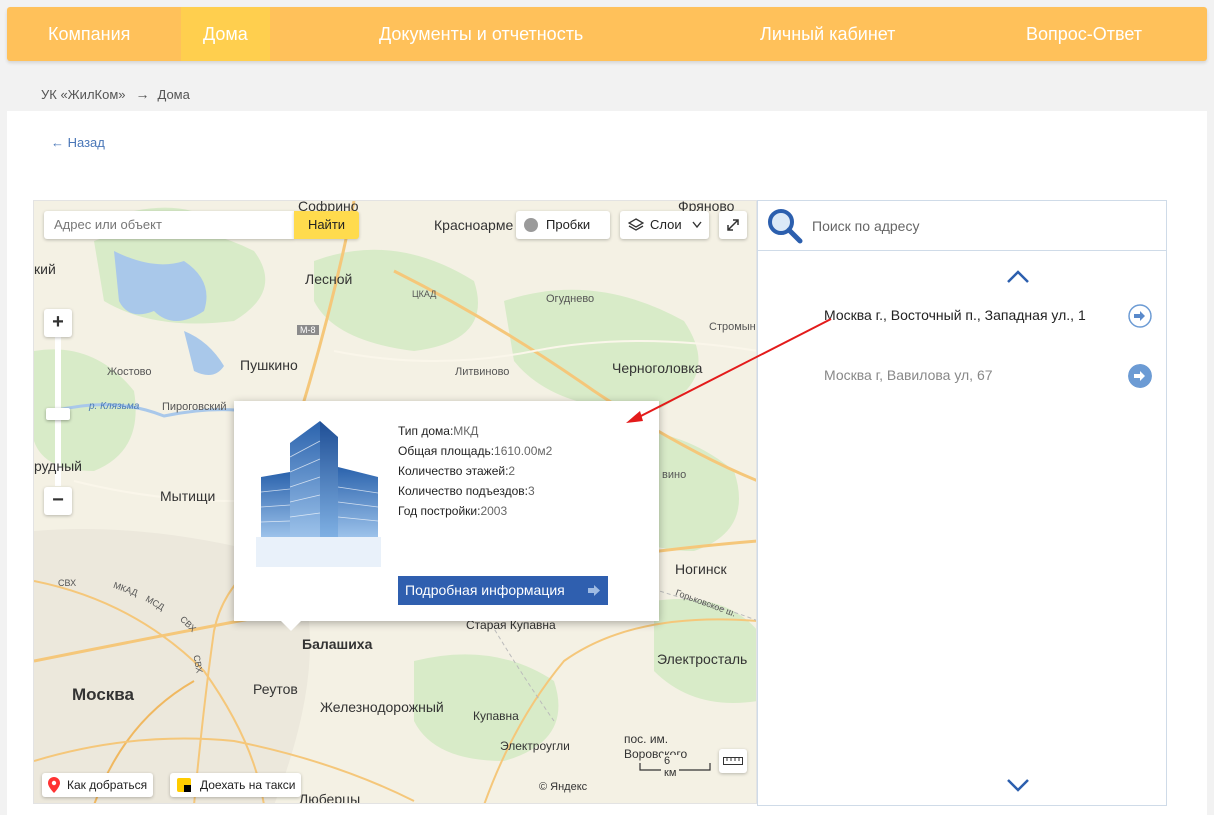 The width and height of the screenshot is (1214, 815). What do you see at coordinates (173, 94) in the screenshot?
I see `breadcrumb-current: Дома` at bounding box center [173, 94].